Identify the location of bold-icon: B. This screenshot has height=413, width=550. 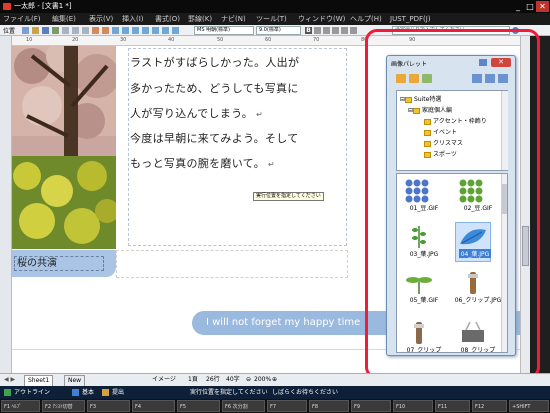
(308, 30).